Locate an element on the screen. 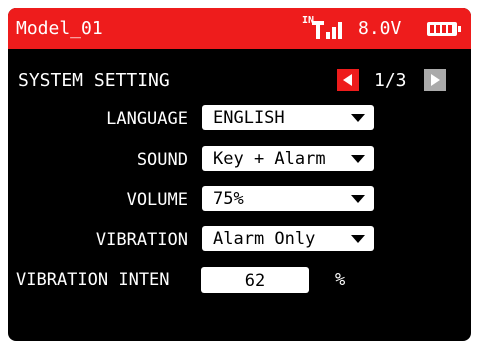  vibration-intensity-field: 62 is located at coordinates (255, 280).